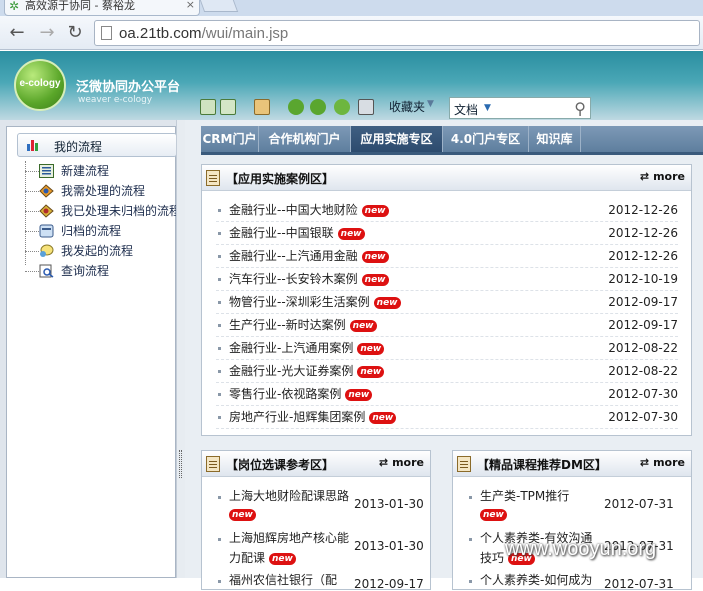  Describe the element at coordinates (99, 171) in the screenshot. I see `tree-item-new-flow: 新建流程` at that location.